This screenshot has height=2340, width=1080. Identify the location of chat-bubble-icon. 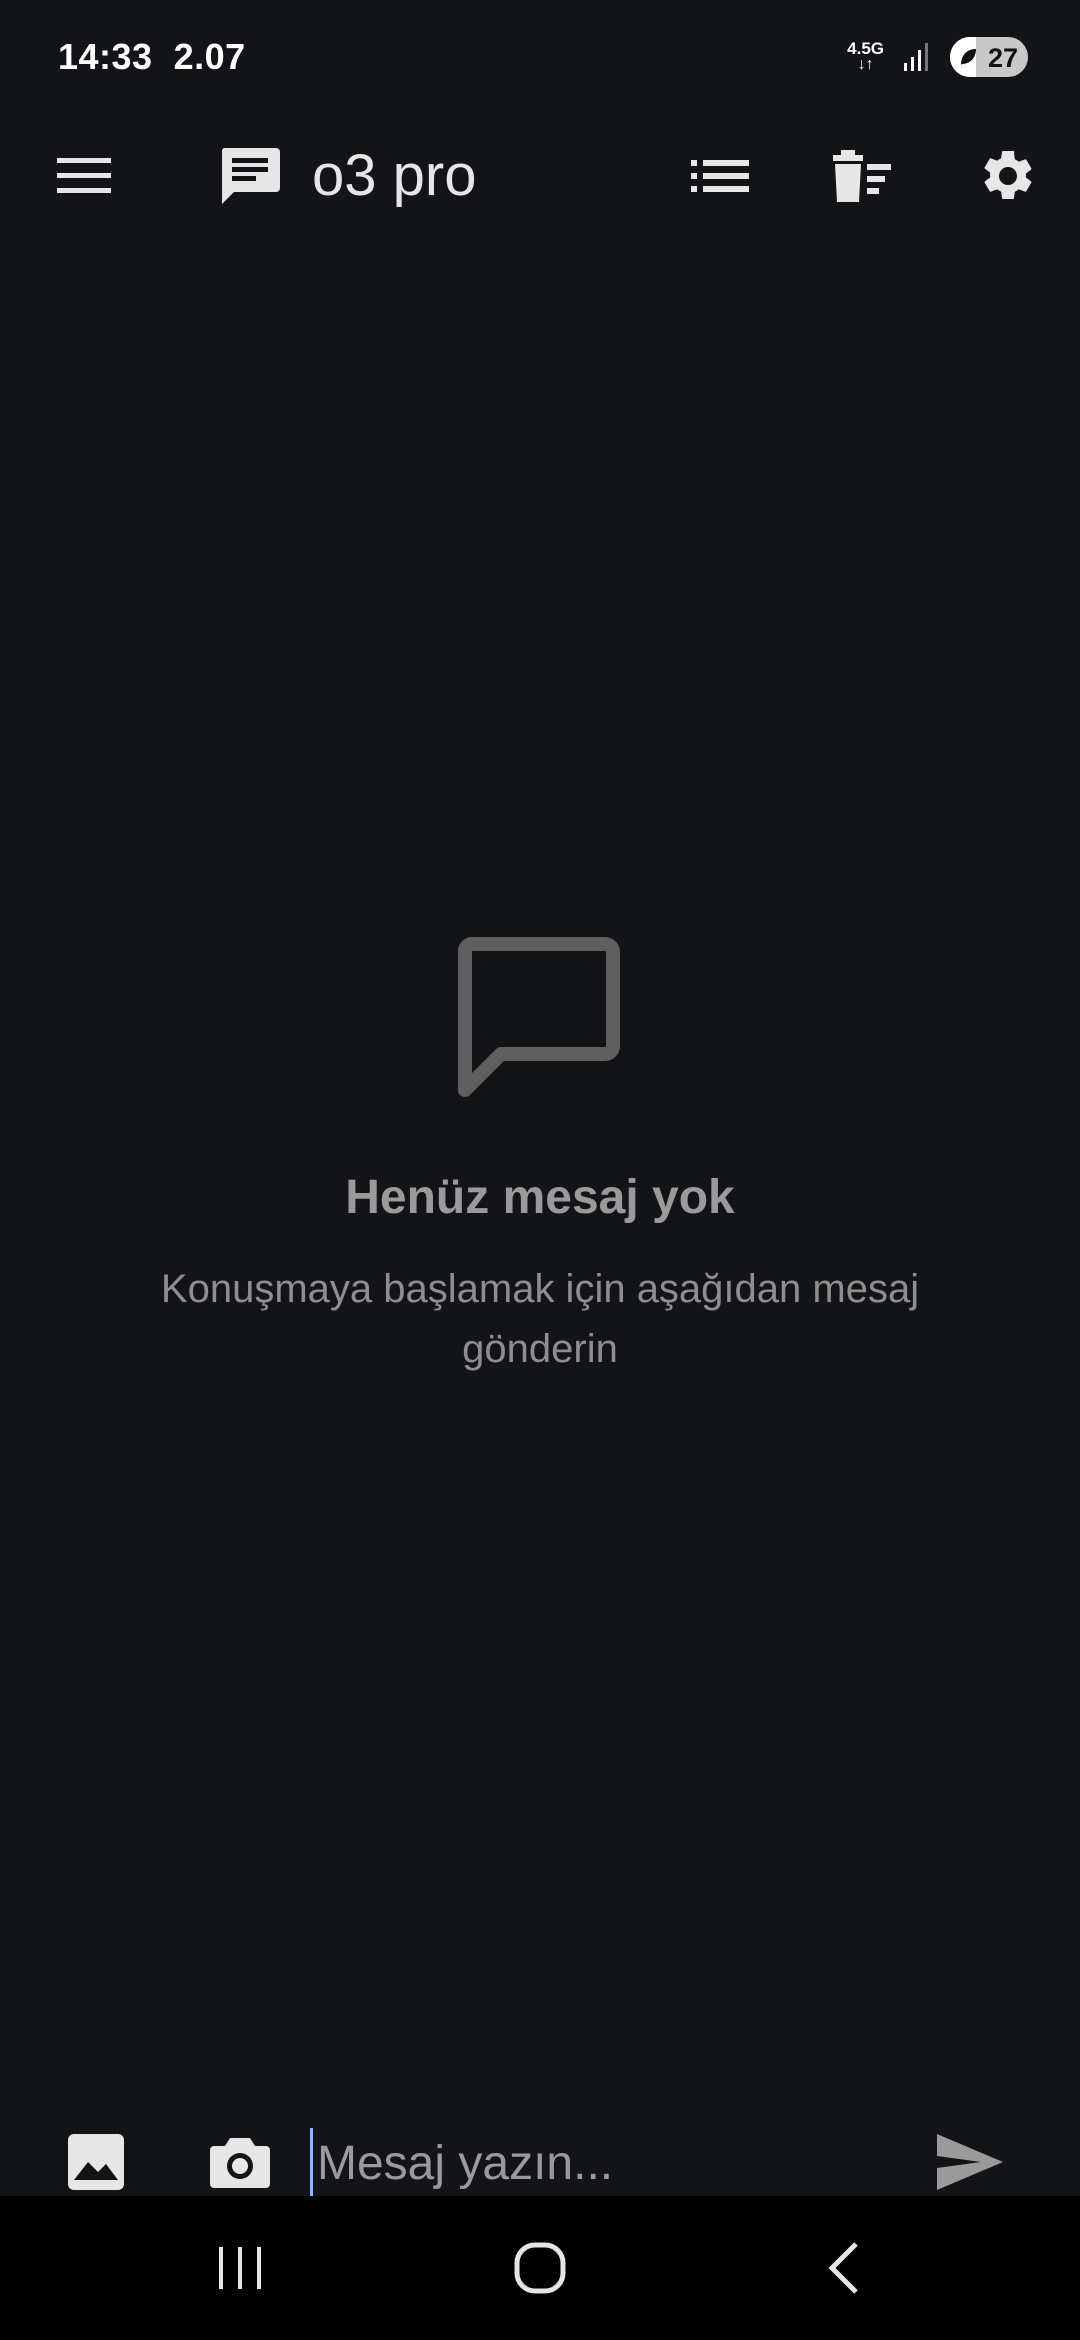
(539, 1017).